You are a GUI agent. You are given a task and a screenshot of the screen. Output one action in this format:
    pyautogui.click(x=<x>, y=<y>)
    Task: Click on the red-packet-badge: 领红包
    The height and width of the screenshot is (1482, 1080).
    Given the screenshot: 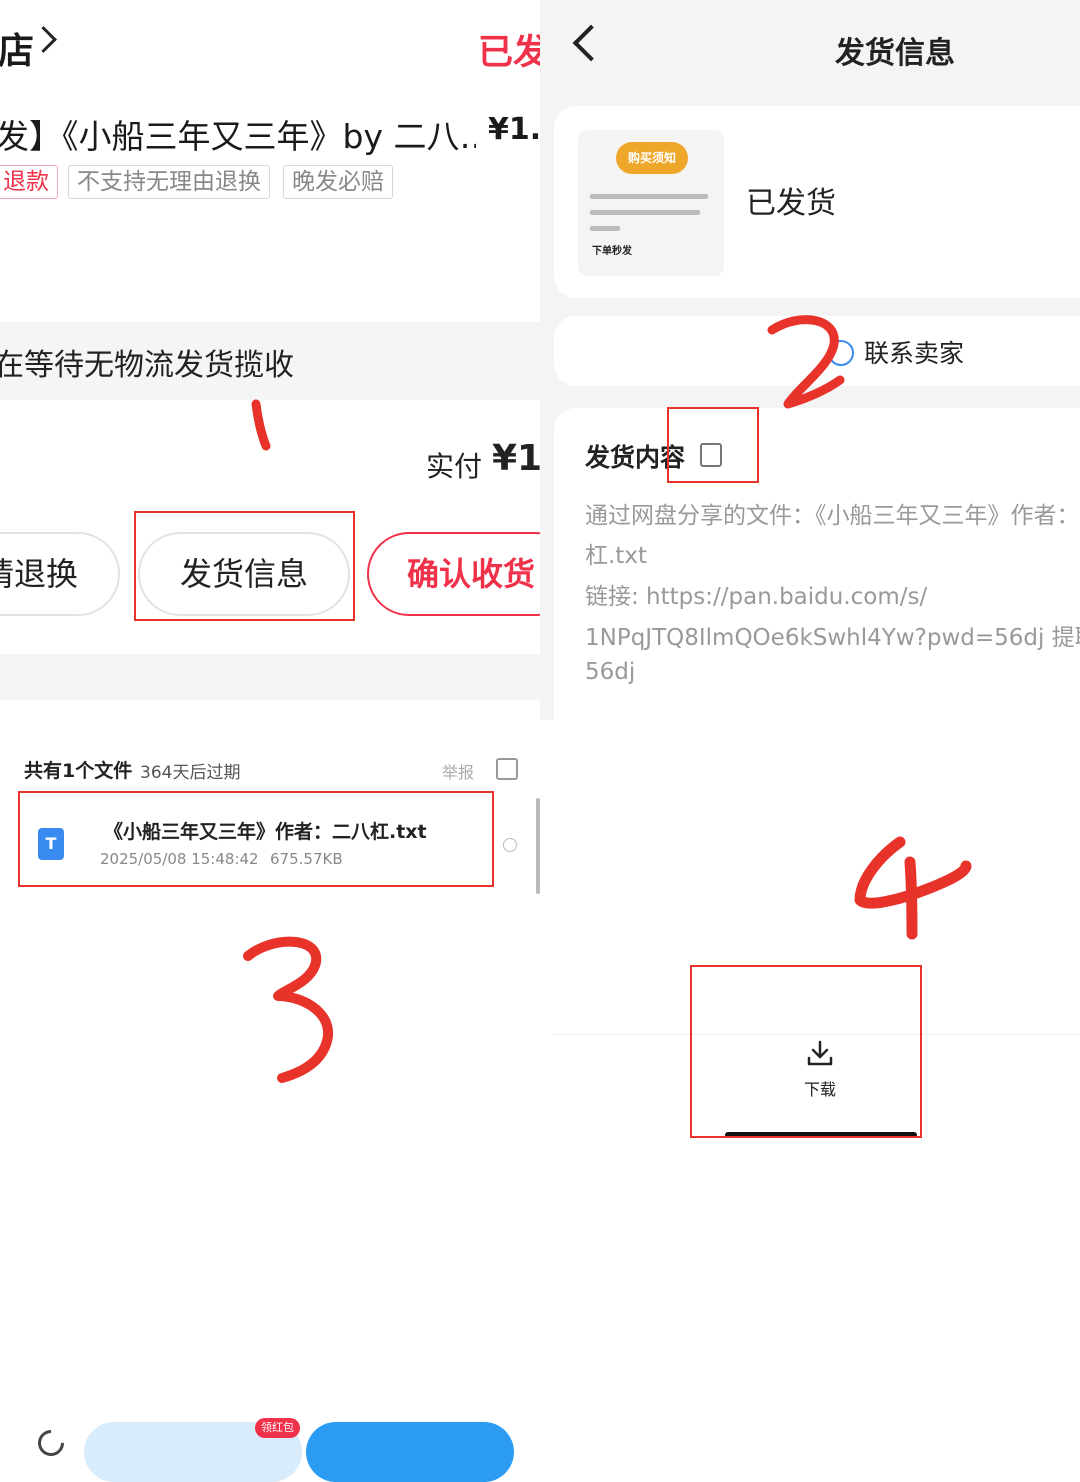 What is the action you would take?
    pyautogui.click(x=277, y=1428)
    